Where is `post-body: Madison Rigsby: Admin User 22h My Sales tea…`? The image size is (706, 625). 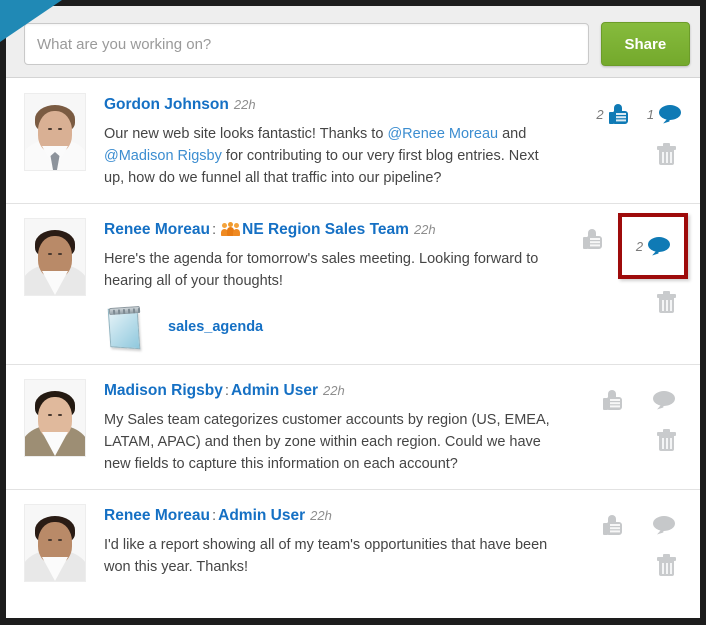
post-body: Madison Rigsby: Admin User 22h My Sales tea… is located at coordinates (323, 427).